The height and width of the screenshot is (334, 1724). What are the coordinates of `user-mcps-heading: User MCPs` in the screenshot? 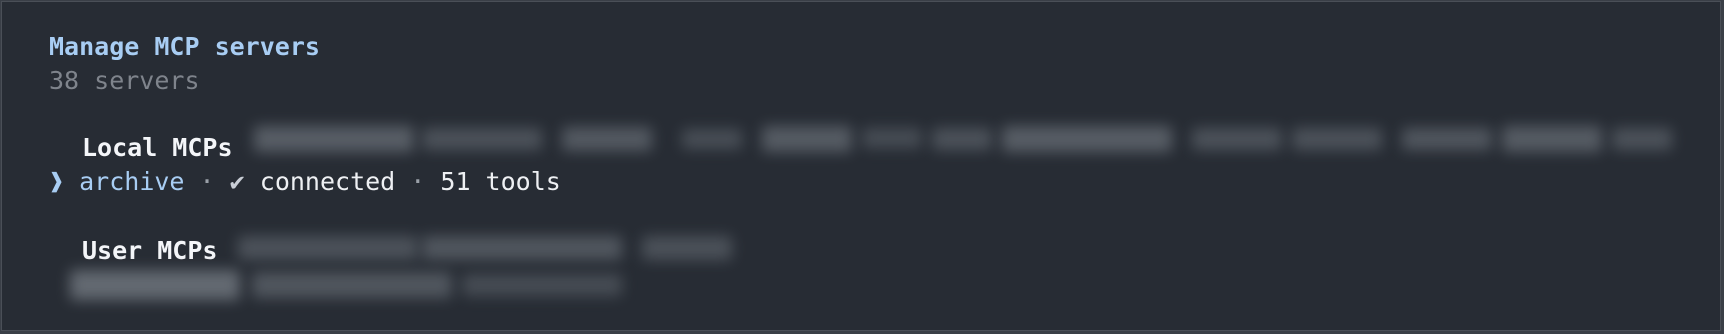 It's located at (150, 250).